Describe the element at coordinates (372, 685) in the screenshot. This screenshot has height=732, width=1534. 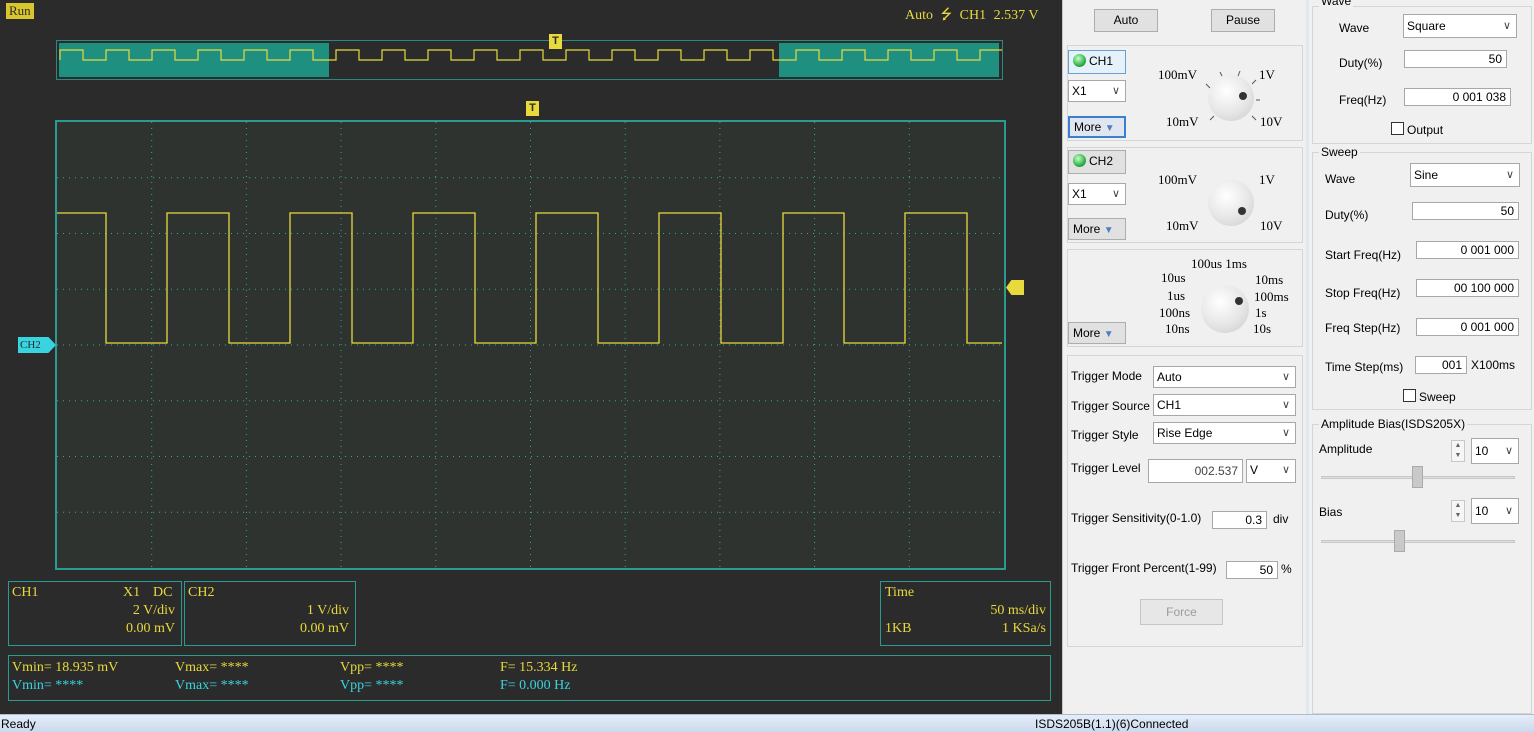
I see `ch2-vpp: Vpp= ****` at that location.